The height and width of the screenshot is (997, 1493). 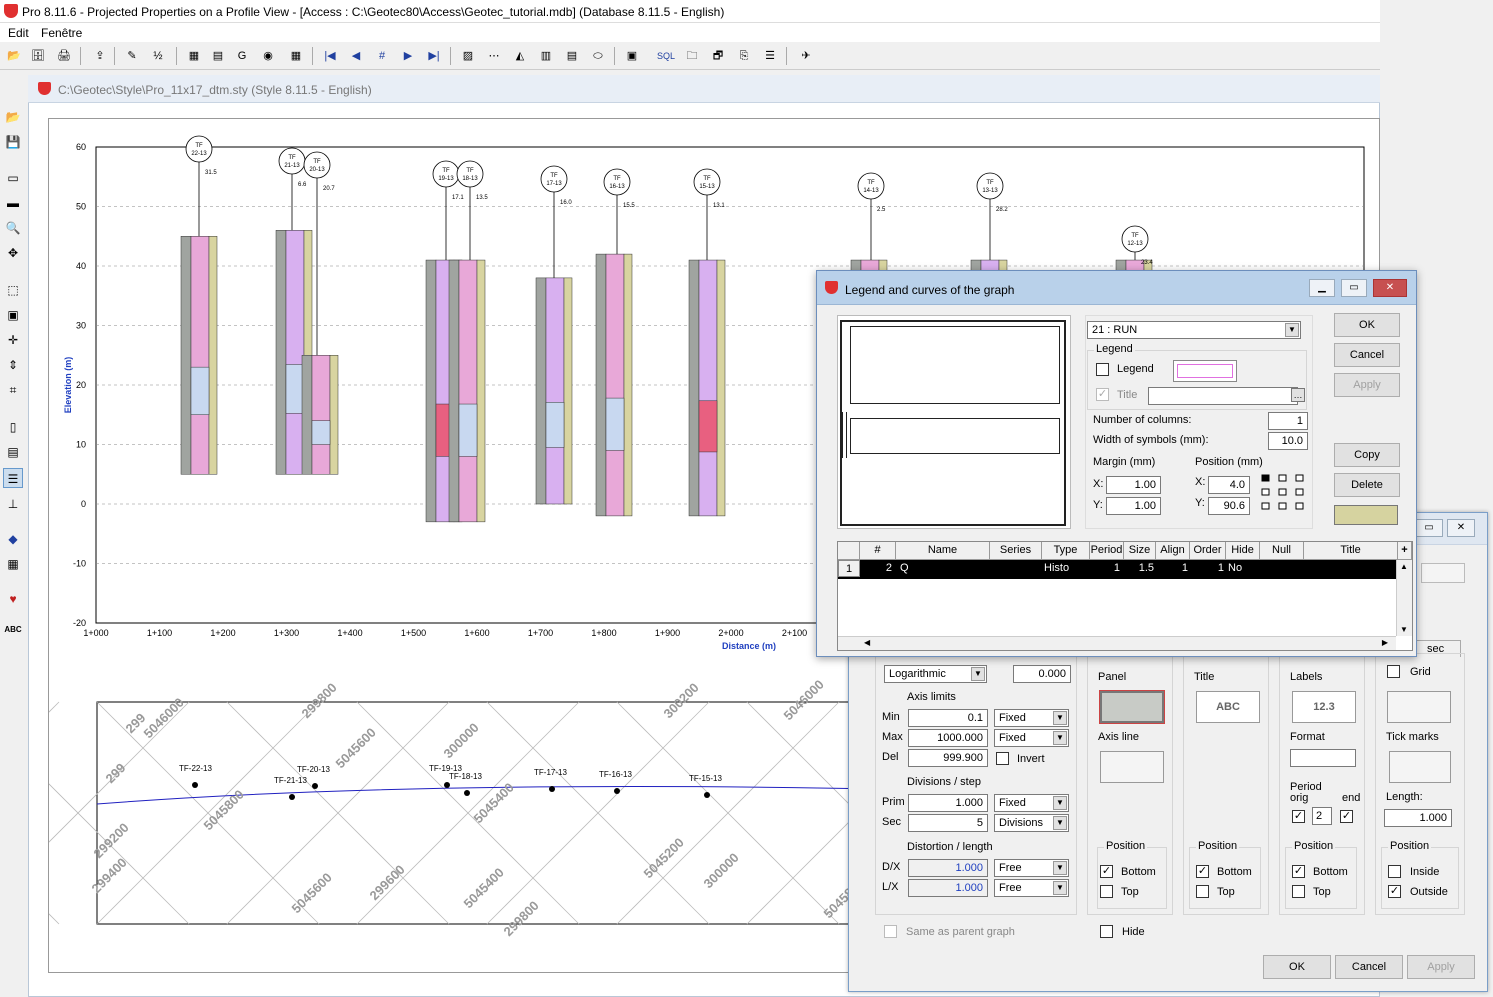 I want to click on lx-field: 1.000, so click(x=948, y=888).